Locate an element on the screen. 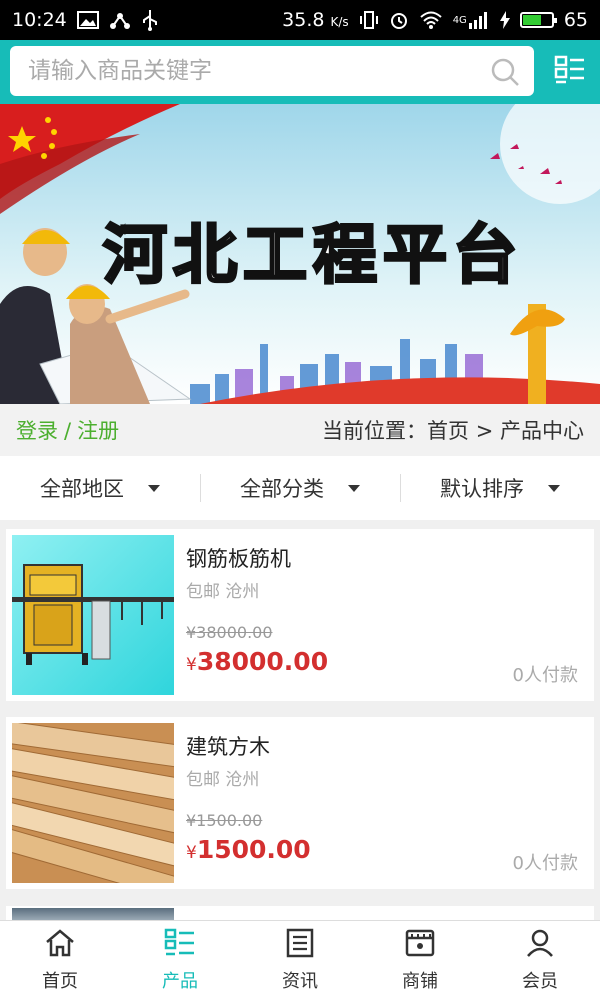  nav-store-label: 商铺 is located at coordinates (420, 981).